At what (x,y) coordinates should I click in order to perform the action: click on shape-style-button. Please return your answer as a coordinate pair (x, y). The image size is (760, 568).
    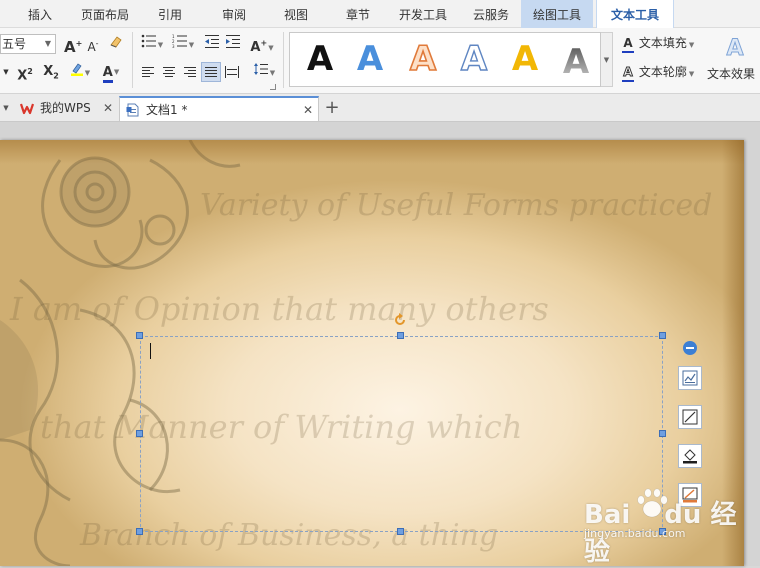
    Looking at the image, I should click on (690, 417).